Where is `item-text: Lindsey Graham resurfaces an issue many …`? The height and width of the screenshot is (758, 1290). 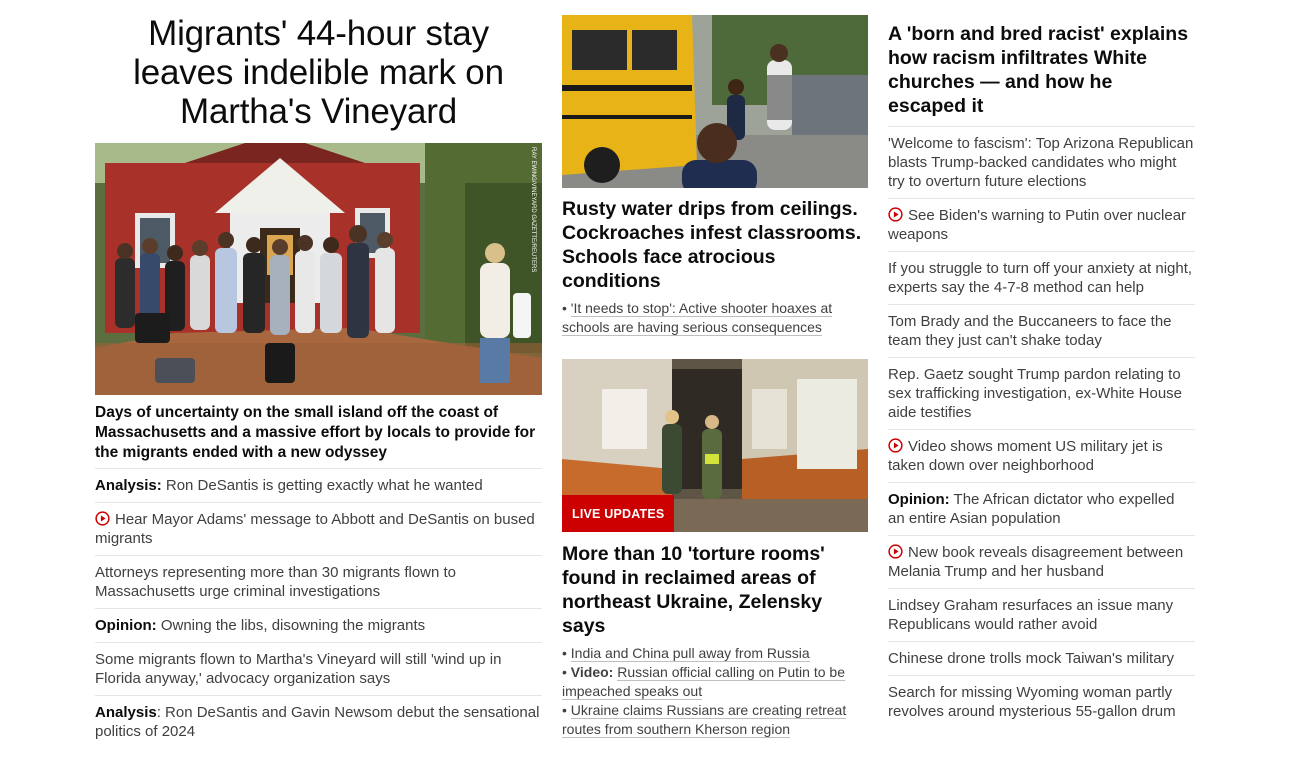
item-text: Lindsey Graham resurfaces an issue many … is located at coordinates (1031, 615).